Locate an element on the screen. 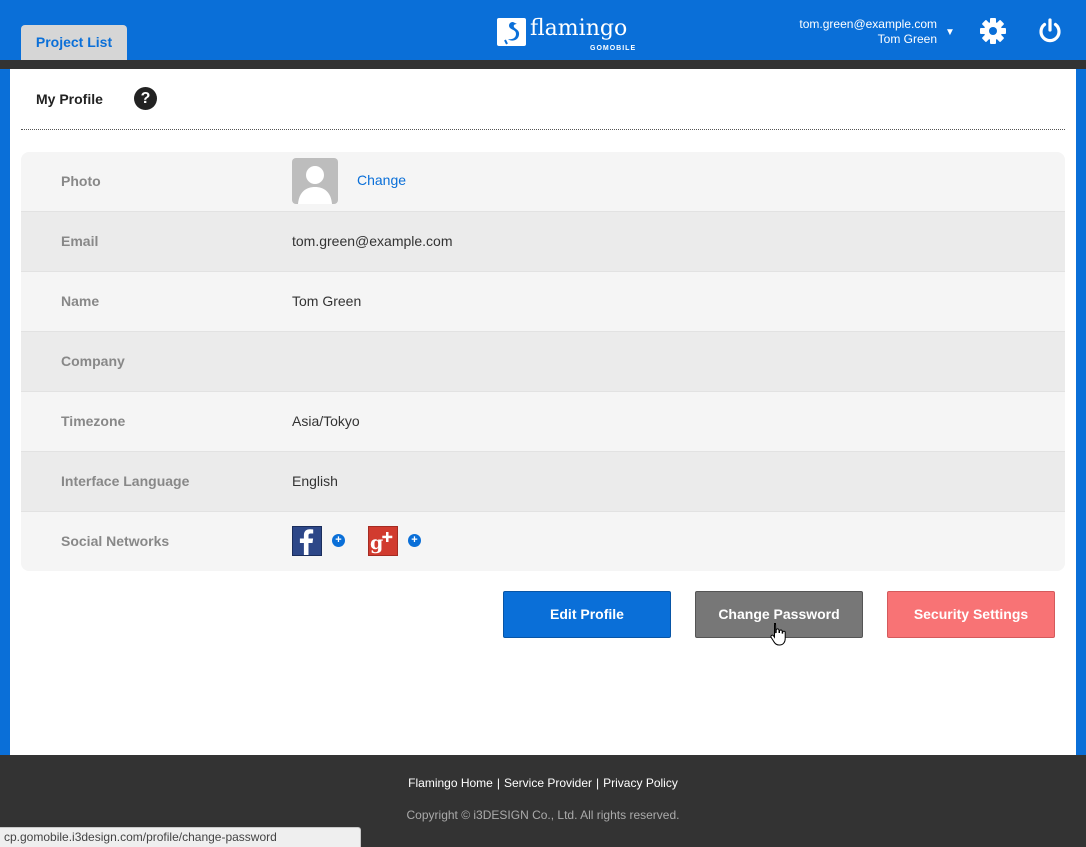  power-icon is located at coordinates (1050, 31).